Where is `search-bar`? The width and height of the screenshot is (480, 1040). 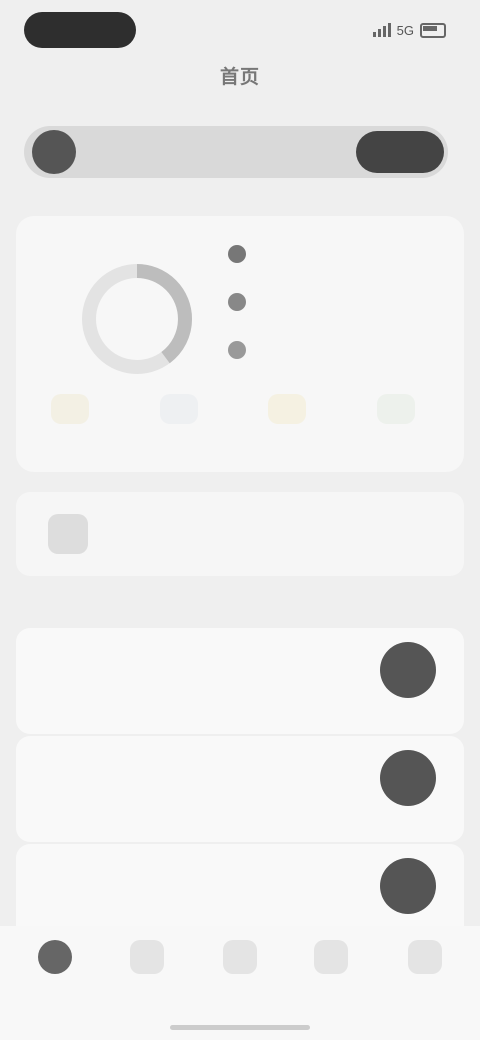
search-bar is located at coordinates (236, 152).